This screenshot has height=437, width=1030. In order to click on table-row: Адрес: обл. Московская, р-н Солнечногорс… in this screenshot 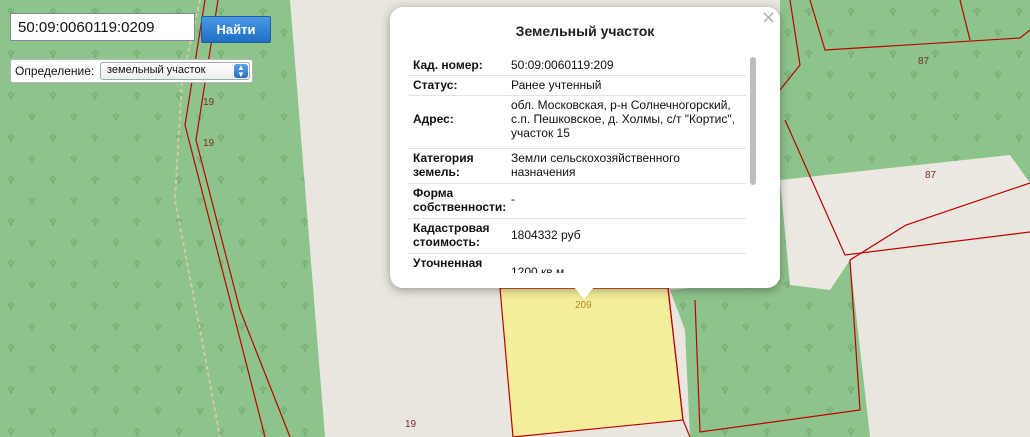, I will do `click(577, 122)`.